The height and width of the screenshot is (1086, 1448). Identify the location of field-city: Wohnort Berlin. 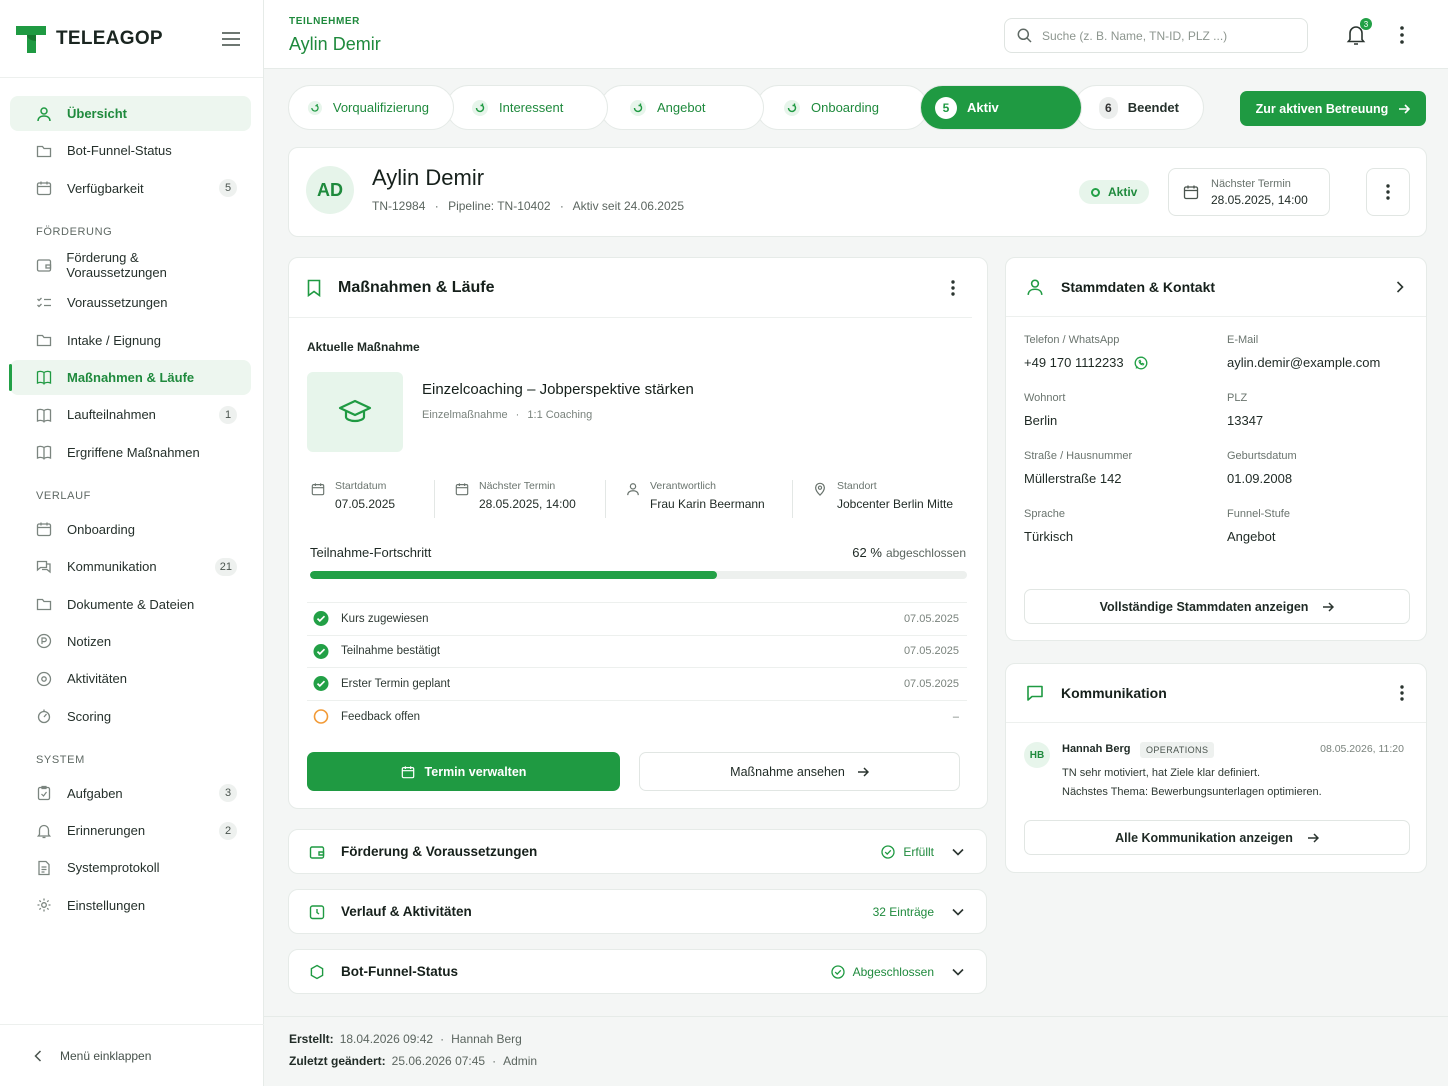
(1125, 410).